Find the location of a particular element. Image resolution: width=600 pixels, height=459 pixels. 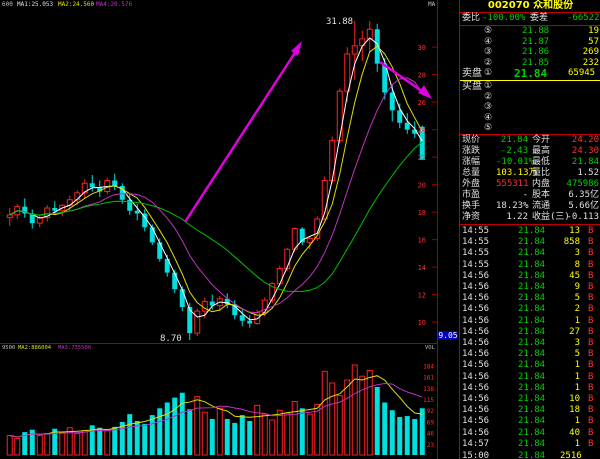

tick-volume: 2 is located at coordinates (577, 309).